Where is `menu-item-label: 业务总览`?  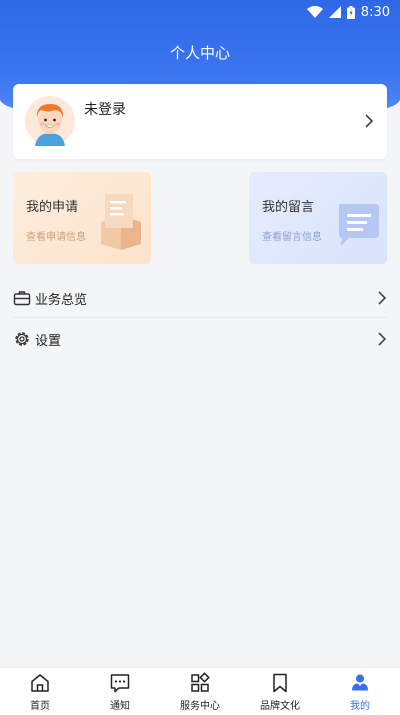
menu-item-label: 业务总览 is located at coordinates (61, 300).